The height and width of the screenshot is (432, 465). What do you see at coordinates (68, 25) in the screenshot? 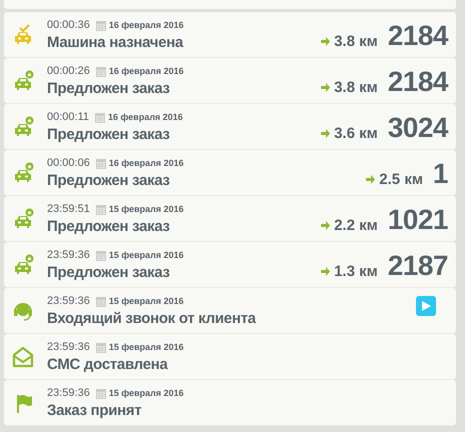
I see `event-time: 00:00:36` at bounding box center [68, 25].